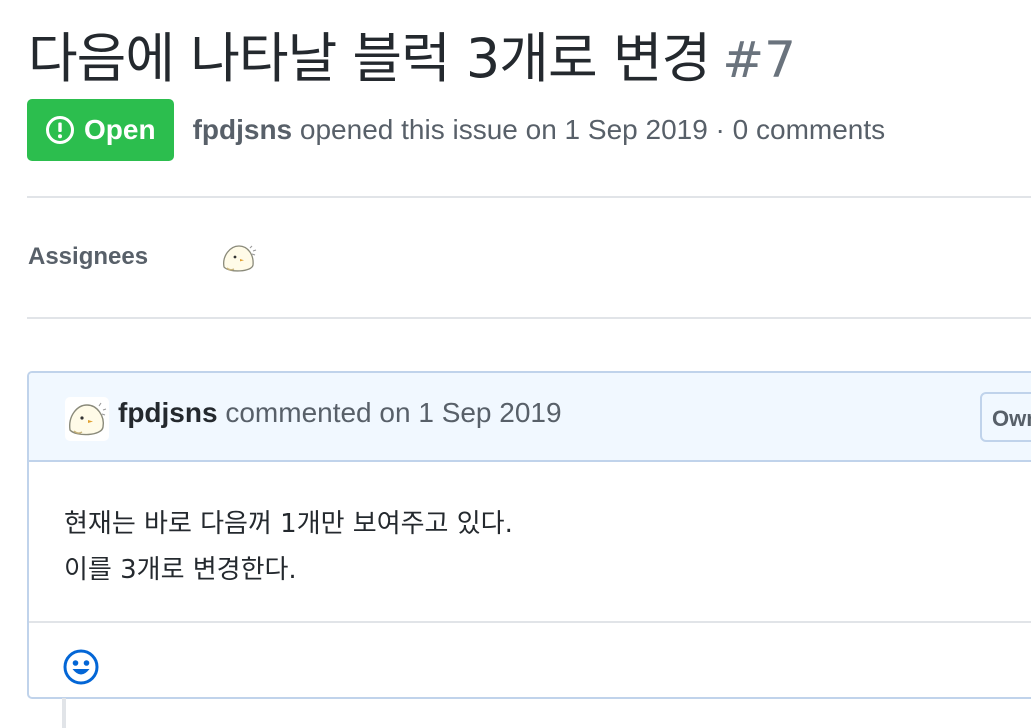 The width and height of the screenshot is (1031, 728). Describe the element at coordinates (81, 667) in the screenshot. I see `smiley-icon` at that location.